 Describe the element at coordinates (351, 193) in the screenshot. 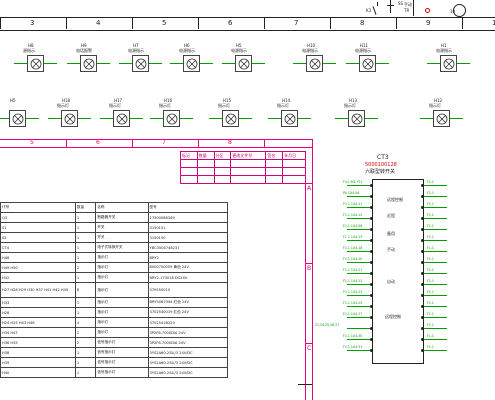

I see `ct3-left-wire: PA 1X4.06` at that location.